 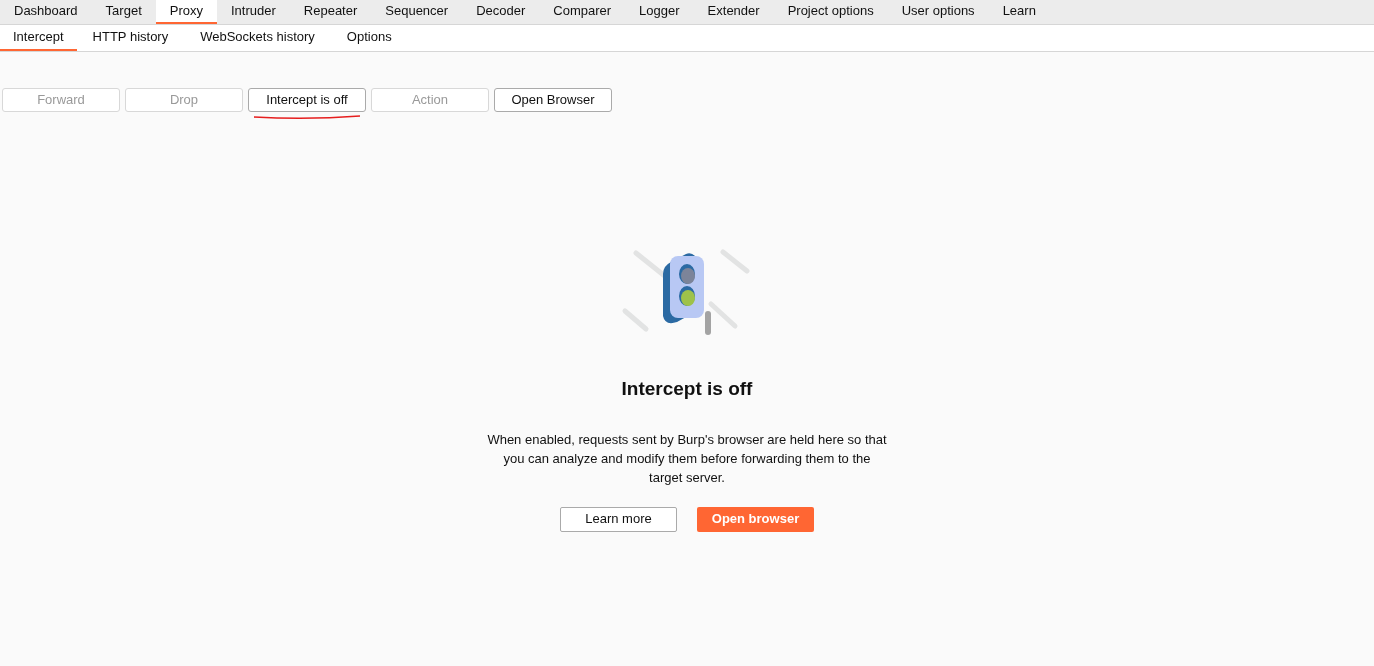 What do you see at coordinates (733, 12) in the screenshot?
I see `main-tab: Extender` at bounding box center [733, 12].